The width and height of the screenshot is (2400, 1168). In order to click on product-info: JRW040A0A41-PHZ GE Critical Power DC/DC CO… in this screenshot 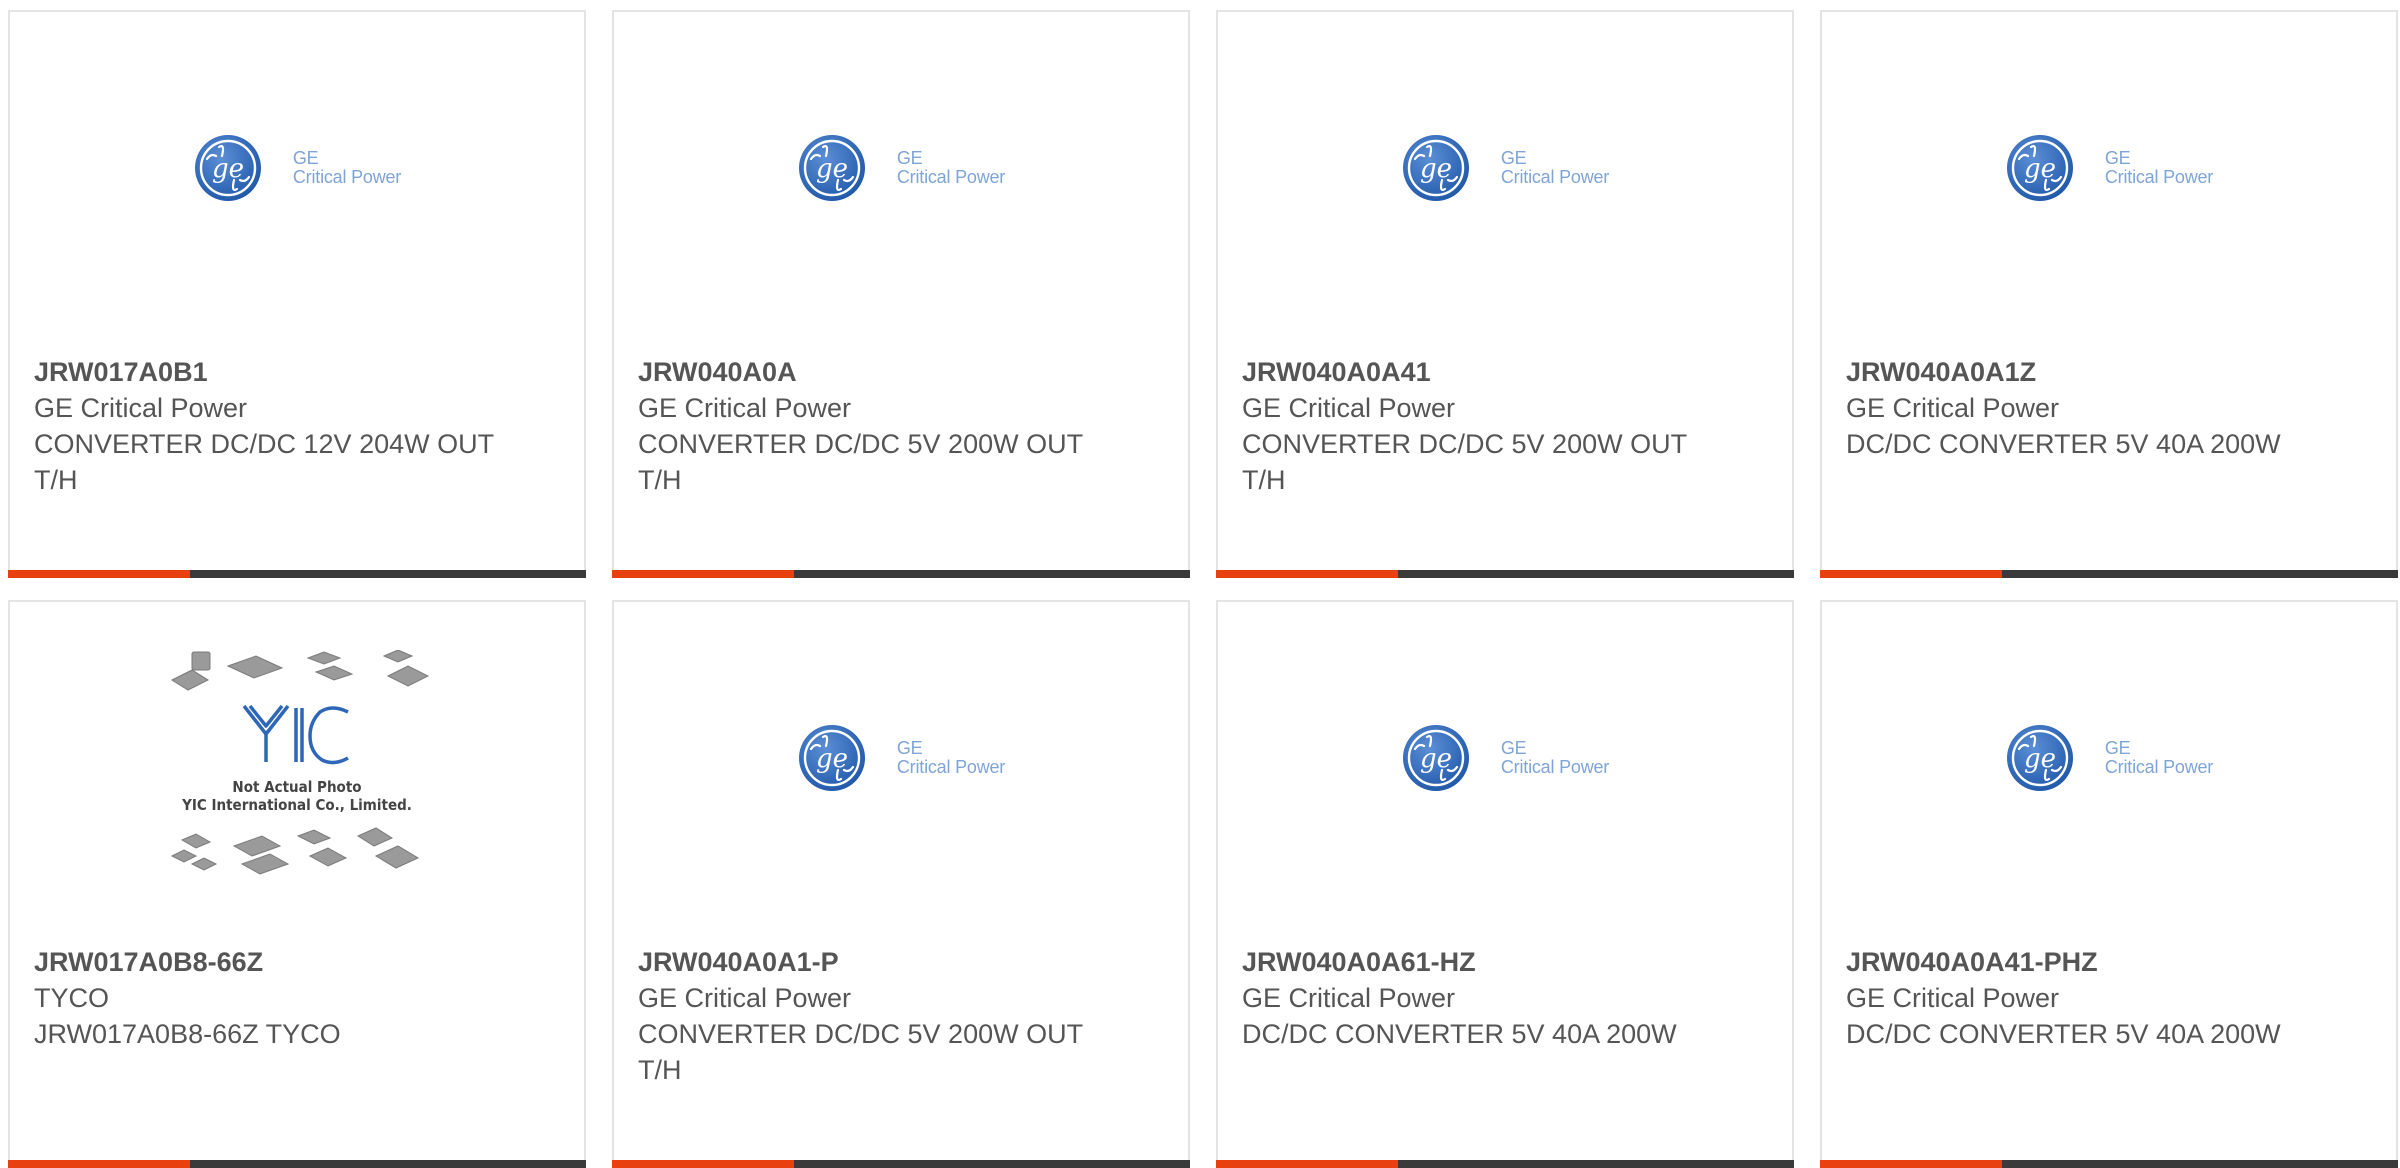, I will do `click(2111, 998)`.